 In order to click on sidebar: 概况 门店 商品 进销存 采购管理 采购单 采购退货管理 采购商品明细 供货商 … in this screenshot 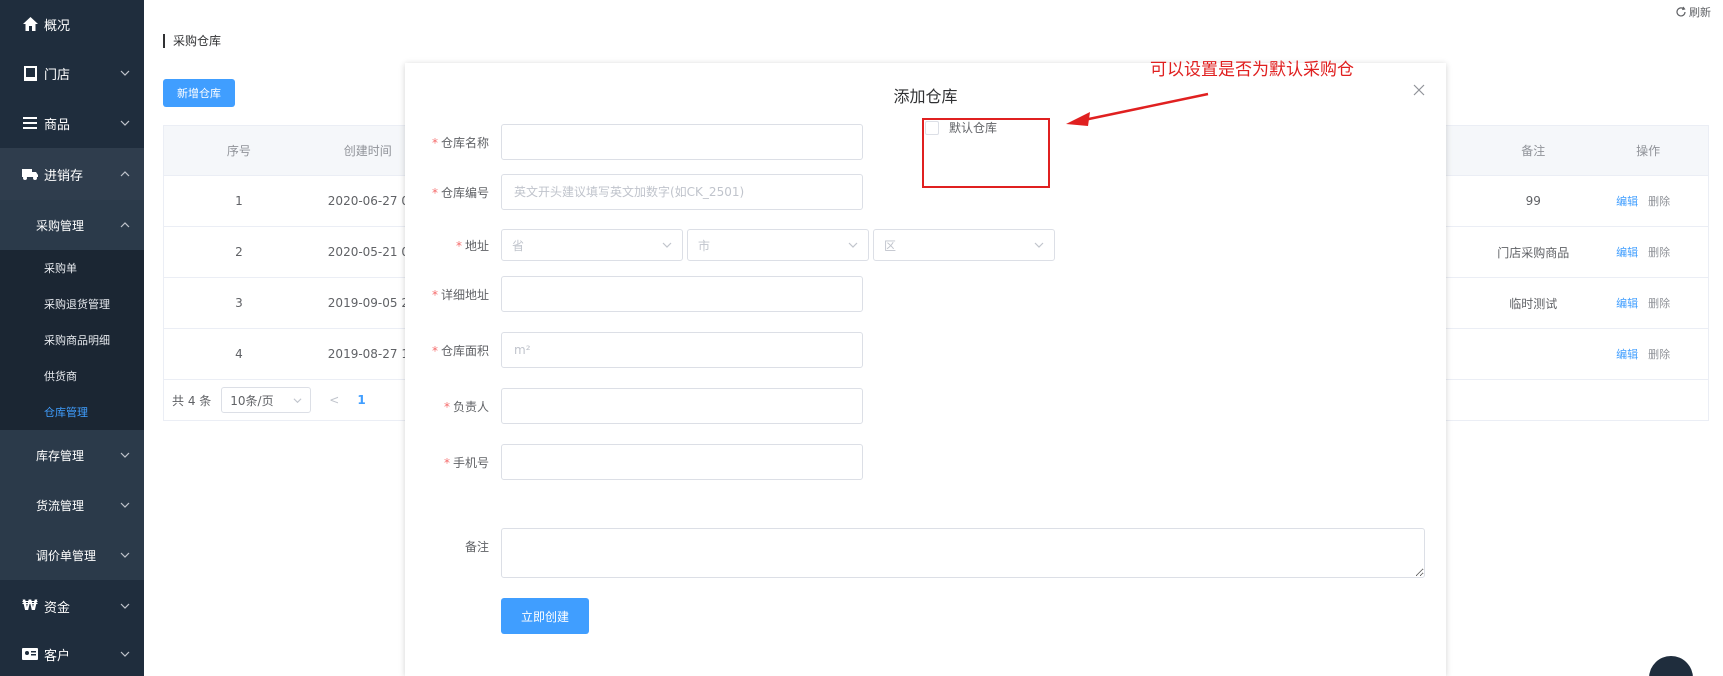, I will do `click(72, 338)`.